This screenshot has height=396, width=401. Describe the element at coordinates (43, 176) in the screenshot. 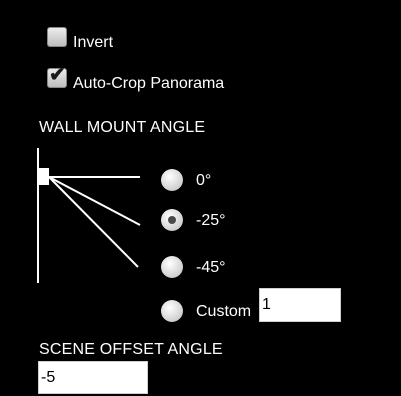

I see `mount-bracket` at that location.